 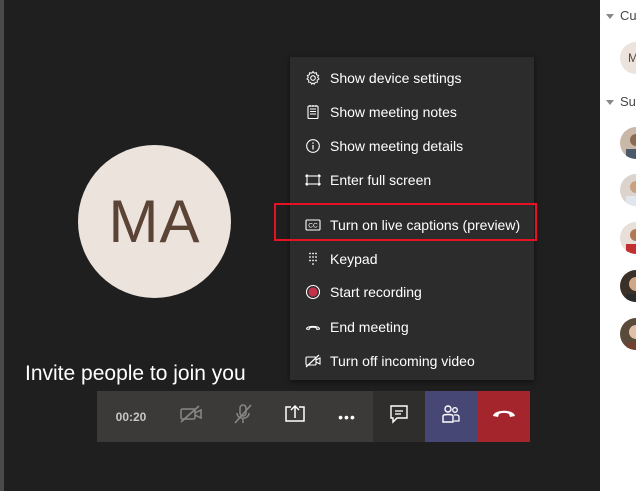 I want to click on menu-item-turn-off-incoming-video: Turn off incoming video, so click(x=412, y=361).